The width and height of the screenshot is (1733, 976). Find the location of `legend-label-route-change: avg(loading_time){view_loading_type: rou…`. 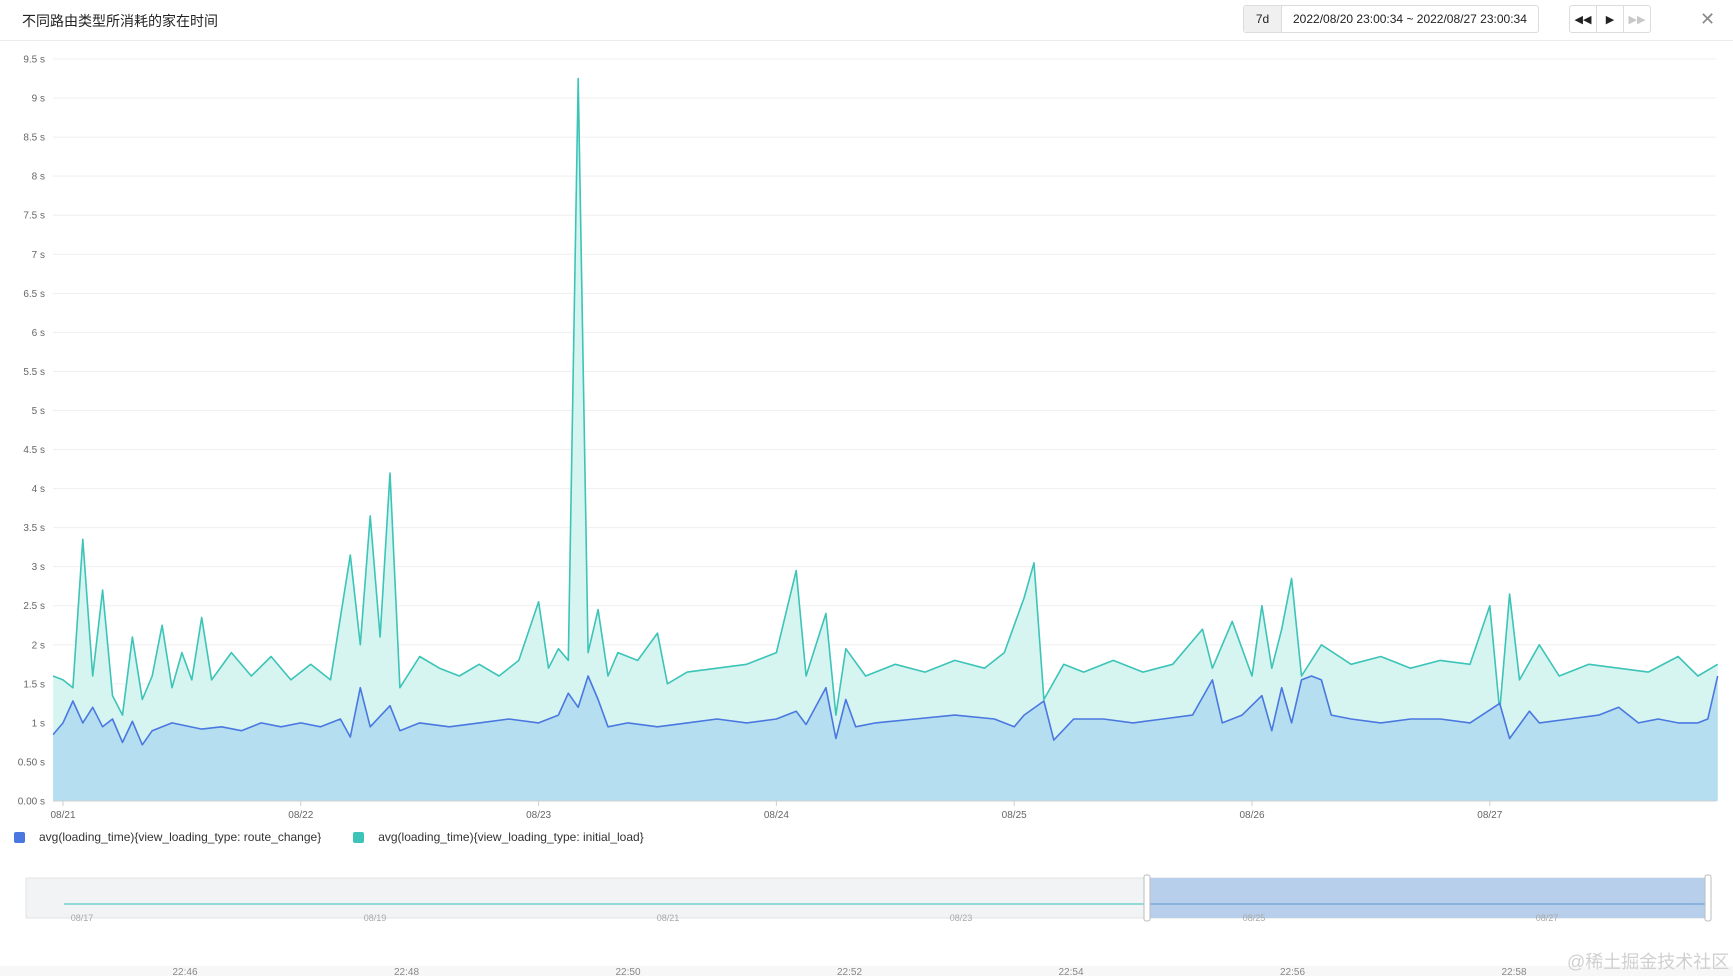

legend-label-route-change: avg(loading_time){view_loading_type: rou… is located at coordinates (180, 837).